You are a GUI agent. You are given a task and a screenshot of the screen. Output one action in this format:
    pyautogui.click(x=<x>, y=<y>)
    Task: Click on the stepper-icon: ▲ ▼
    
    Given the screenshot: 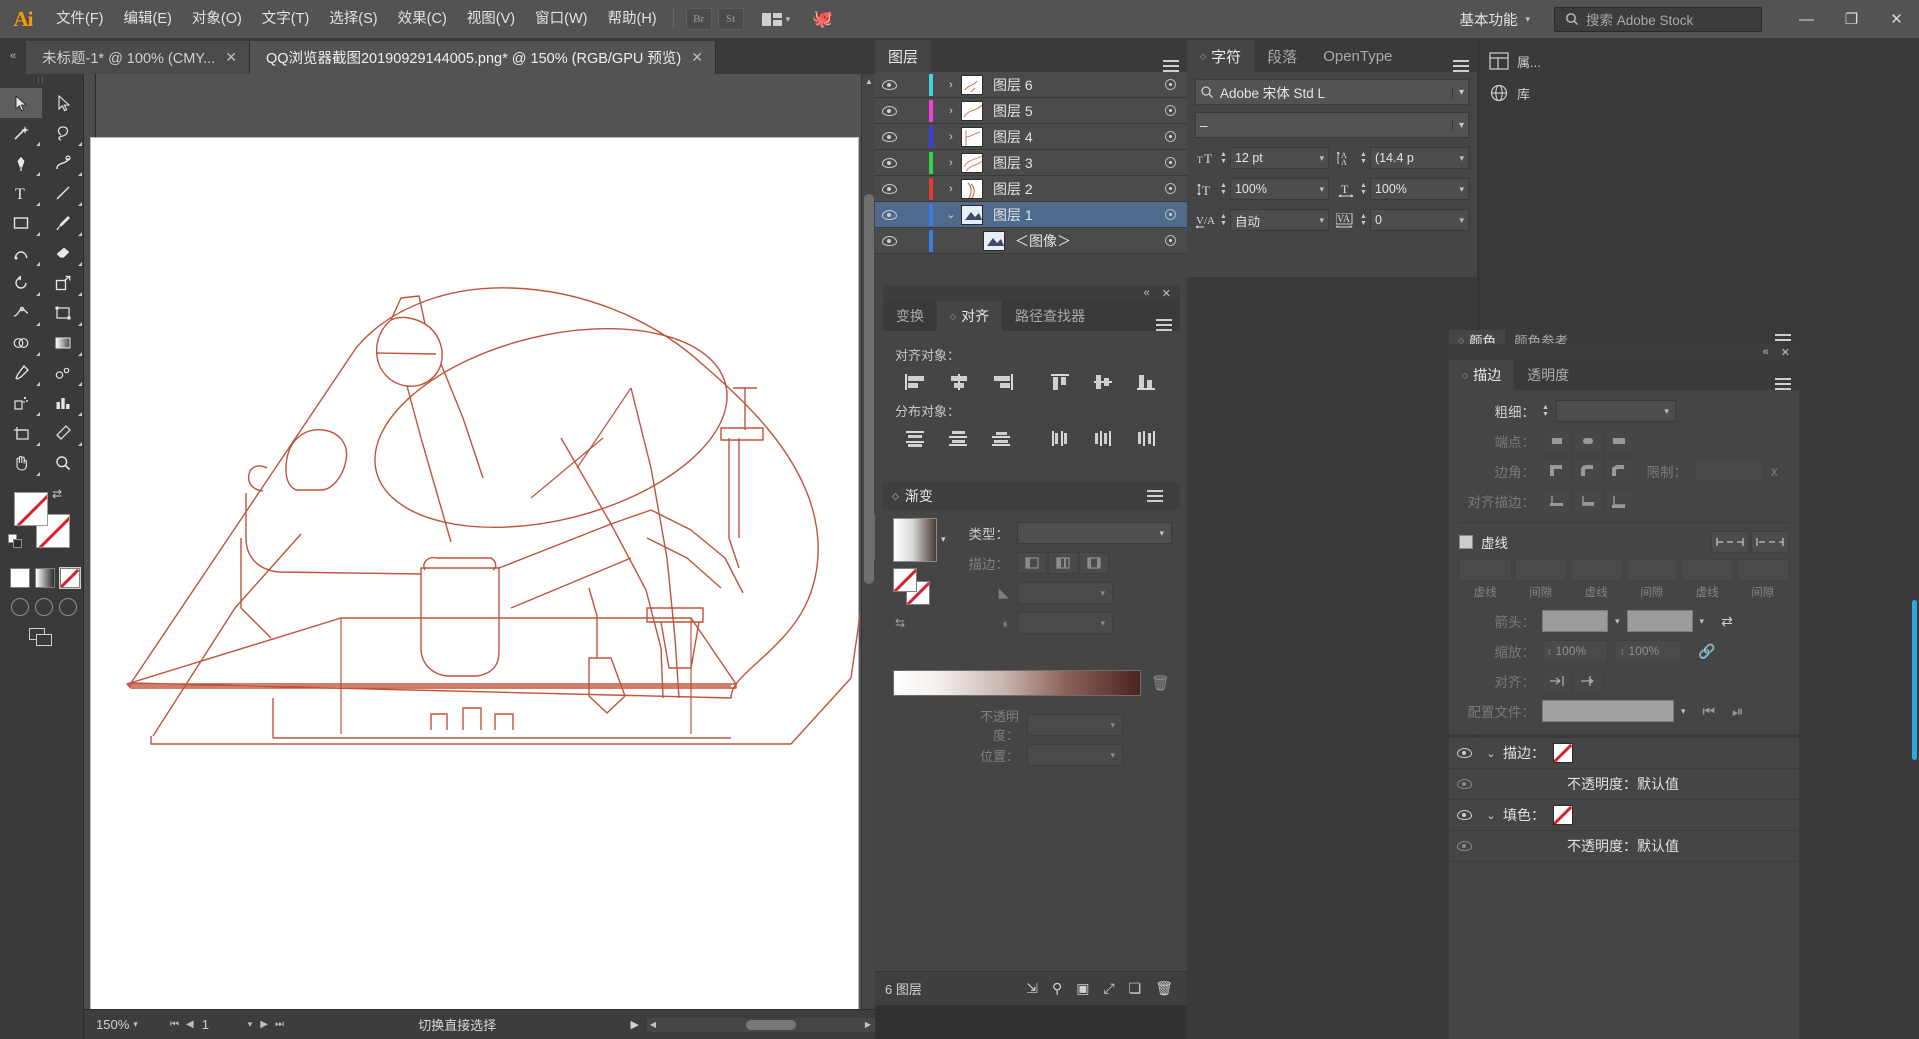 What is the action you would take?
    pyautogui.click(x=1363, y=158)
    